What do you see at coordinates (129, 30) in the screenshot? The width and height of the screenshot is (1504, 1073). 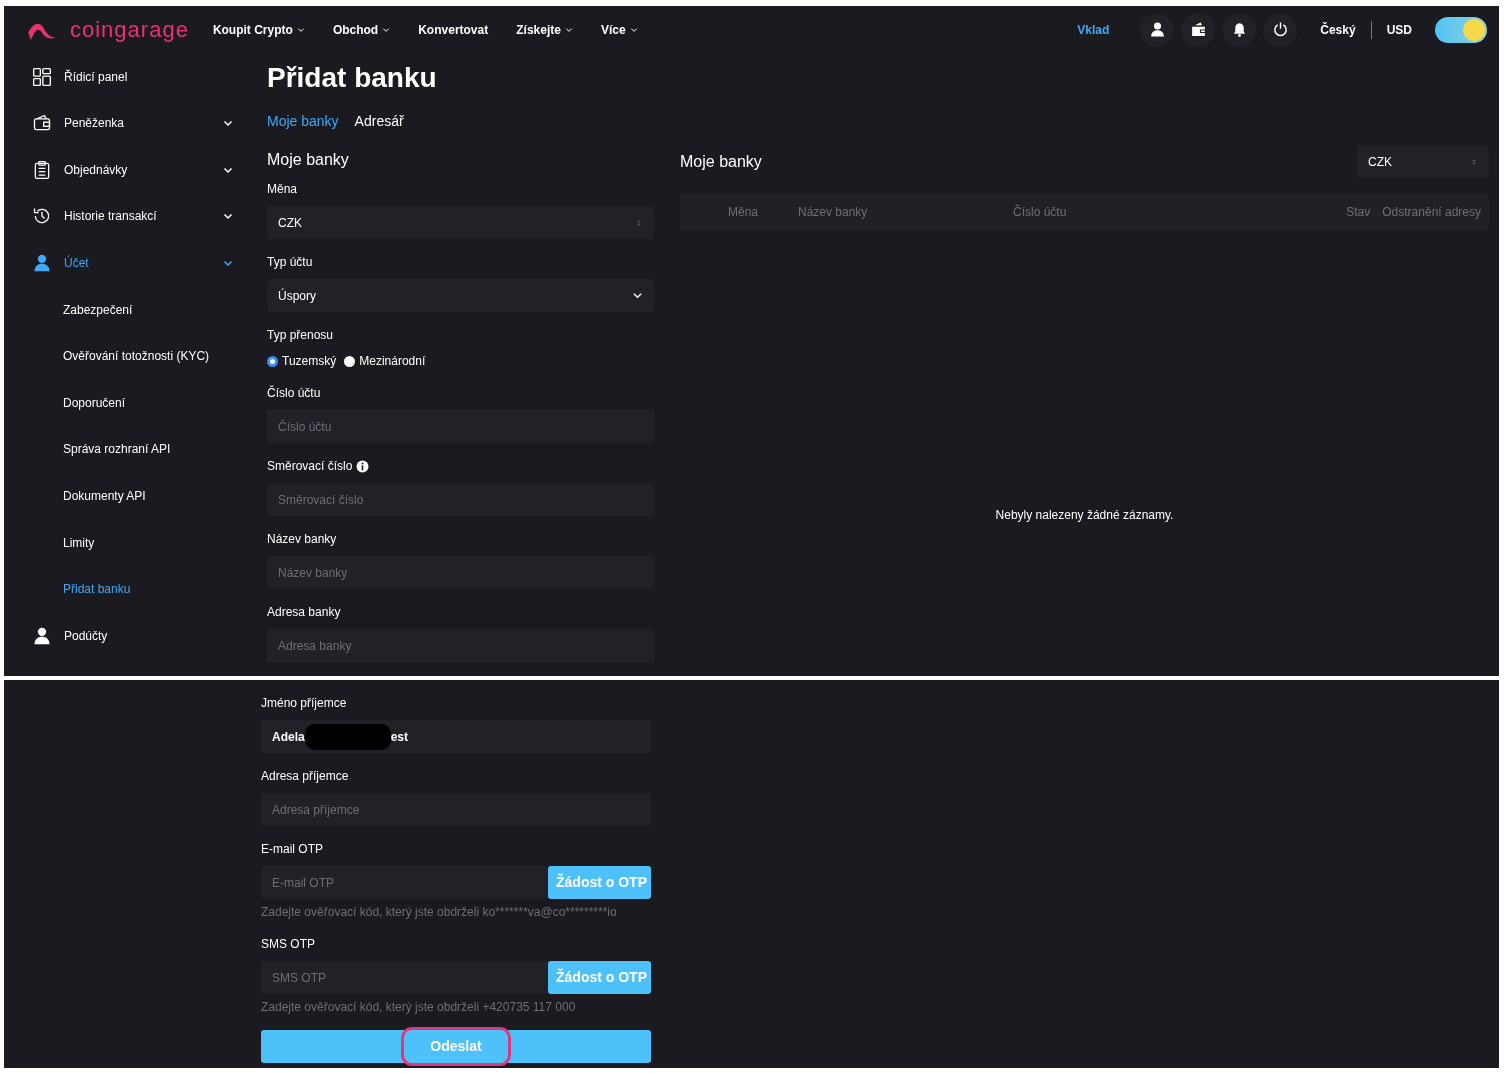 I see `brand-name: coingarage` at bounding box center [129, 30].